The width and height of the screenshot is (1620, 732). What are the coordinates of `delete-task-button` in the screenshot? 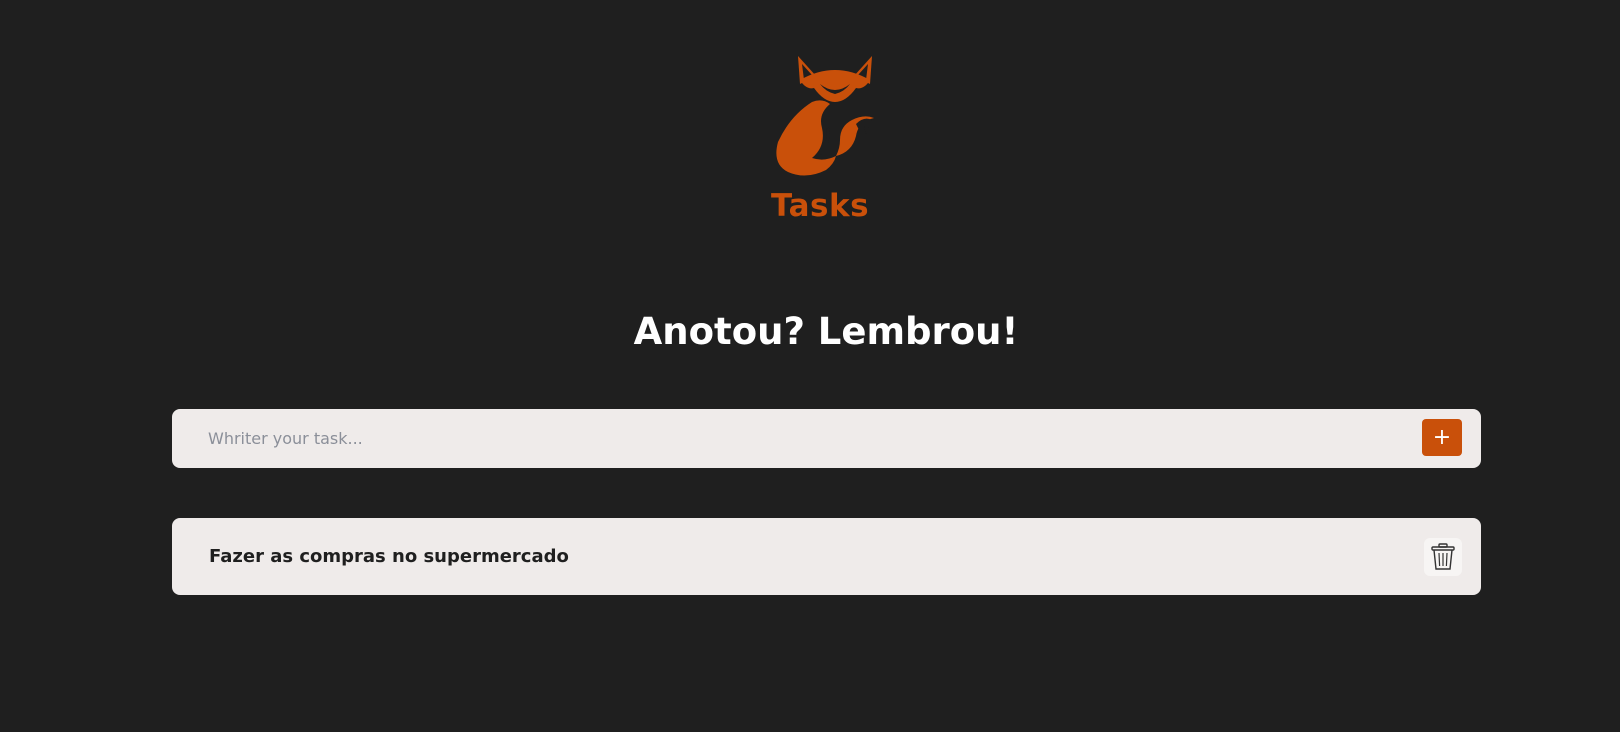 It's located at (1443, 557).